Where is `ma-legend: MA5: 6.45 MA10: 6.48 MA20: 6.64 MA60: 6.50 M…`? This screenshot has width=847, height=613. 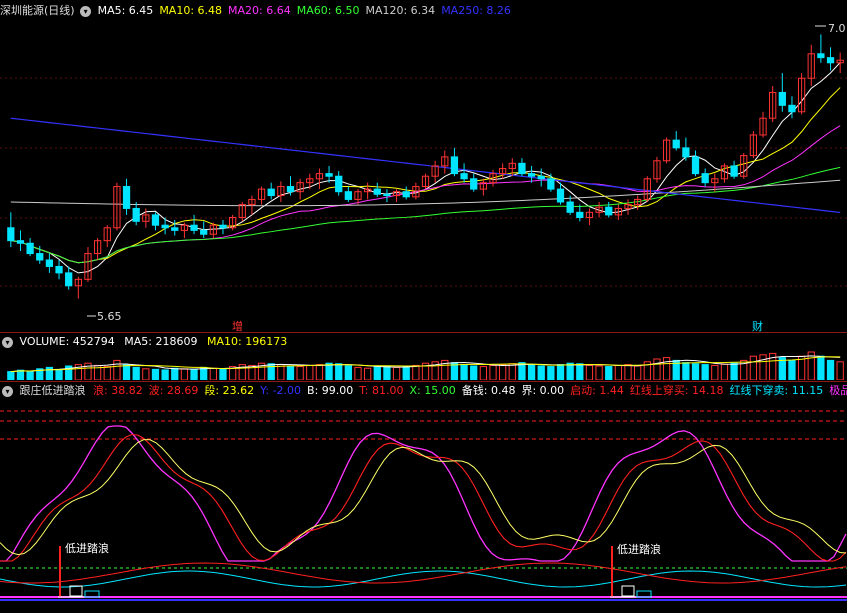
ma-legend: MA5: 6.45 MA10: 6.48 MA20: 6.64 MA60: 6.50 M… is located at coordinates (307, 10).